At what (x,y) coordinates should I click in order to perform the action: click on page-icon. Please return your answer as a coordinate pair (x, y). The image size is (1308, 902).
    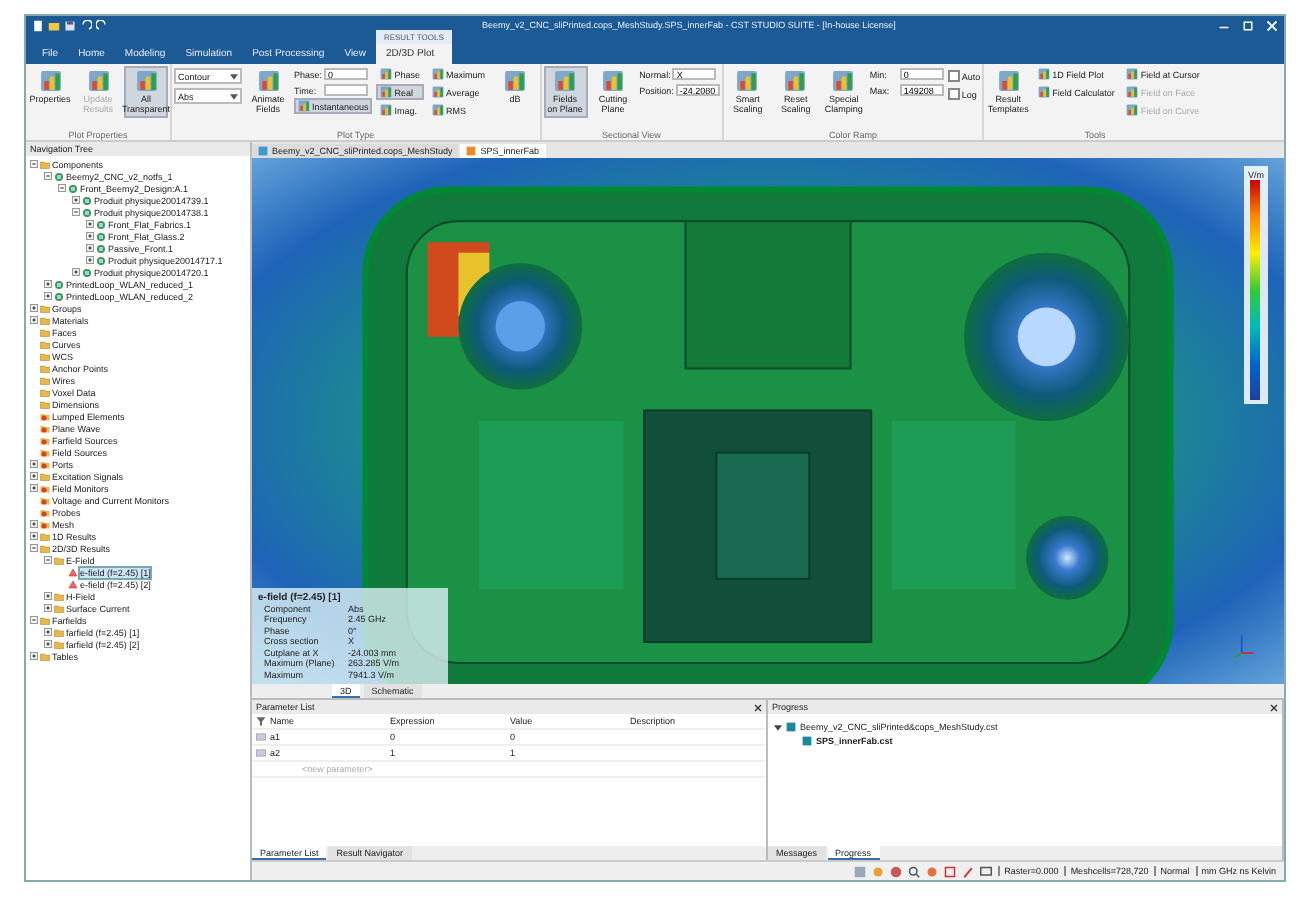
    Looking at the image, I should click on (38, 25).